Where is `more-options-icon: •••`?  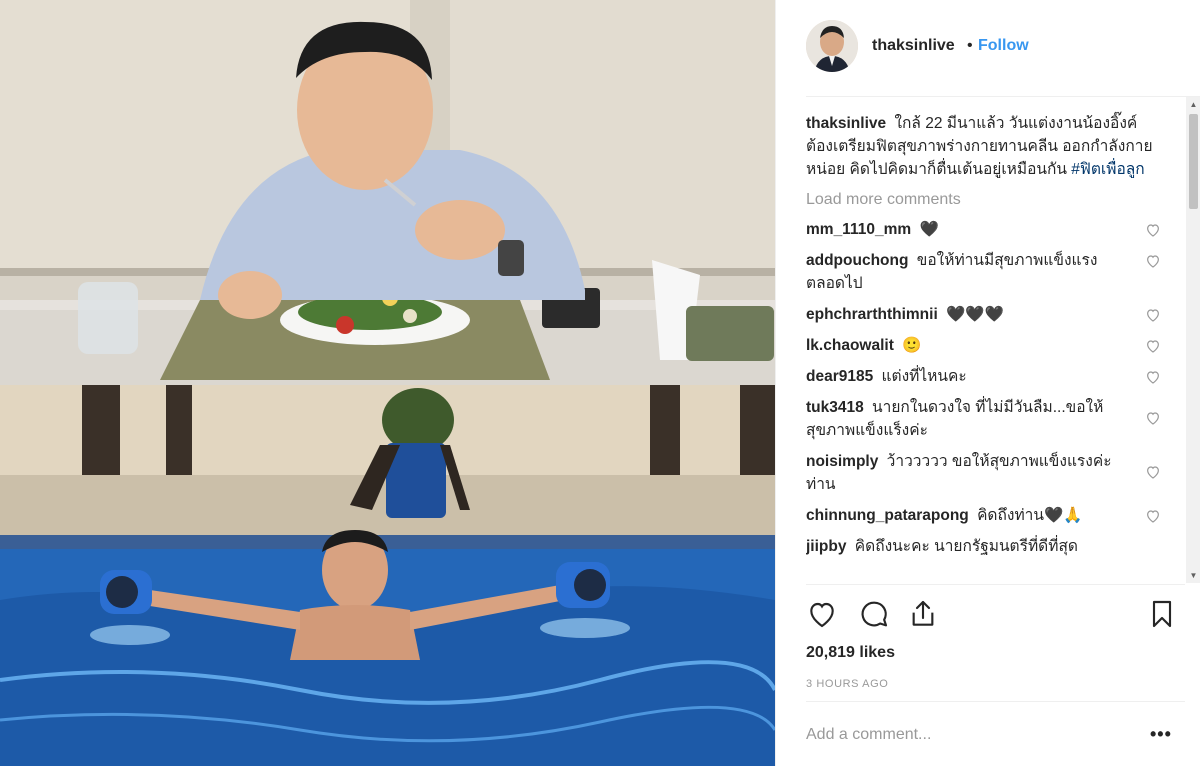 more-options-icon: ••• is located at coordinates (1161, 734).